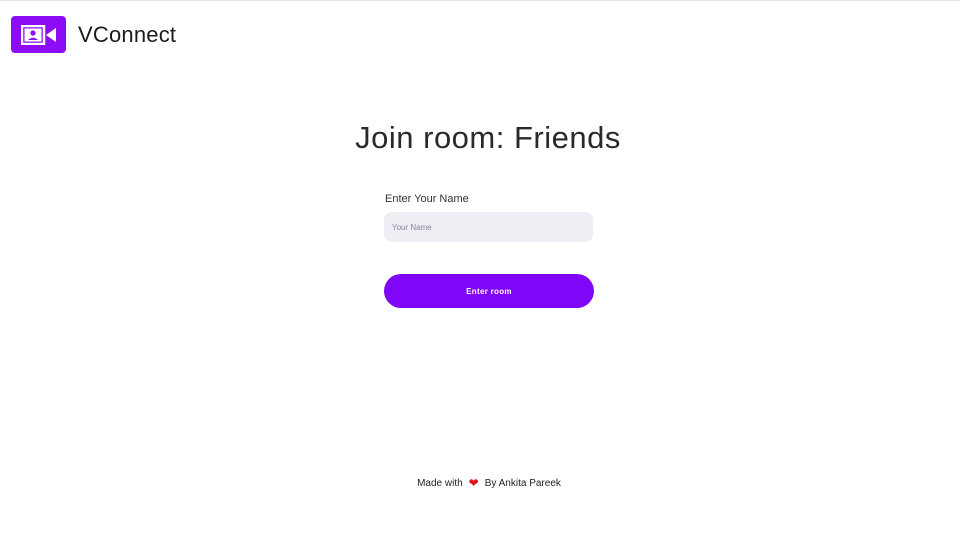 Image resolution: width=960 pixels, height=540 pixels. I want to click on top-divider, so click(480, 0).